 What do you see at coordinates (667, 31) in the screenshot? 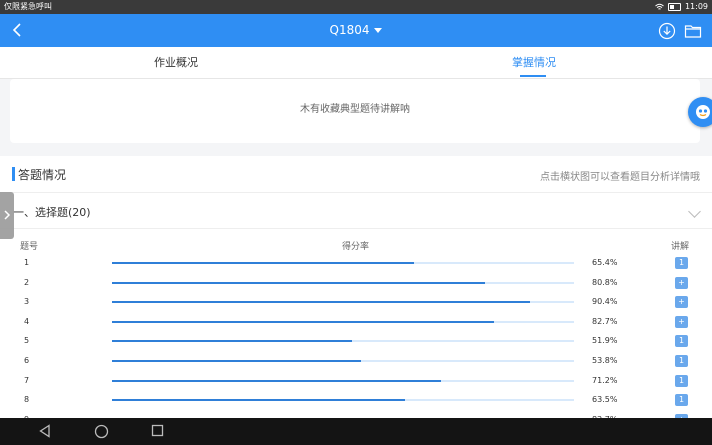
I see `download-icon` at bounding box center [667, 31].